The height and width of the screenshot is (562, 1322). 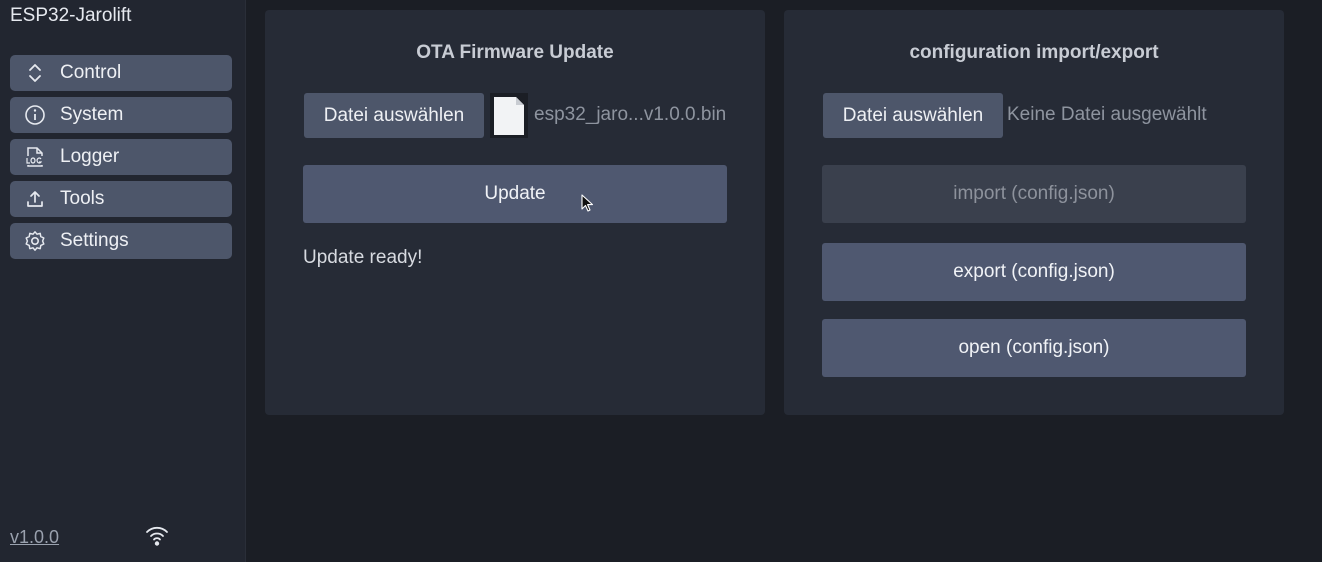 What do you see at coordinates (94, 240) in the screenshot?
I see `sidebar-item-label: Settings` at bounding box center [94, 240].